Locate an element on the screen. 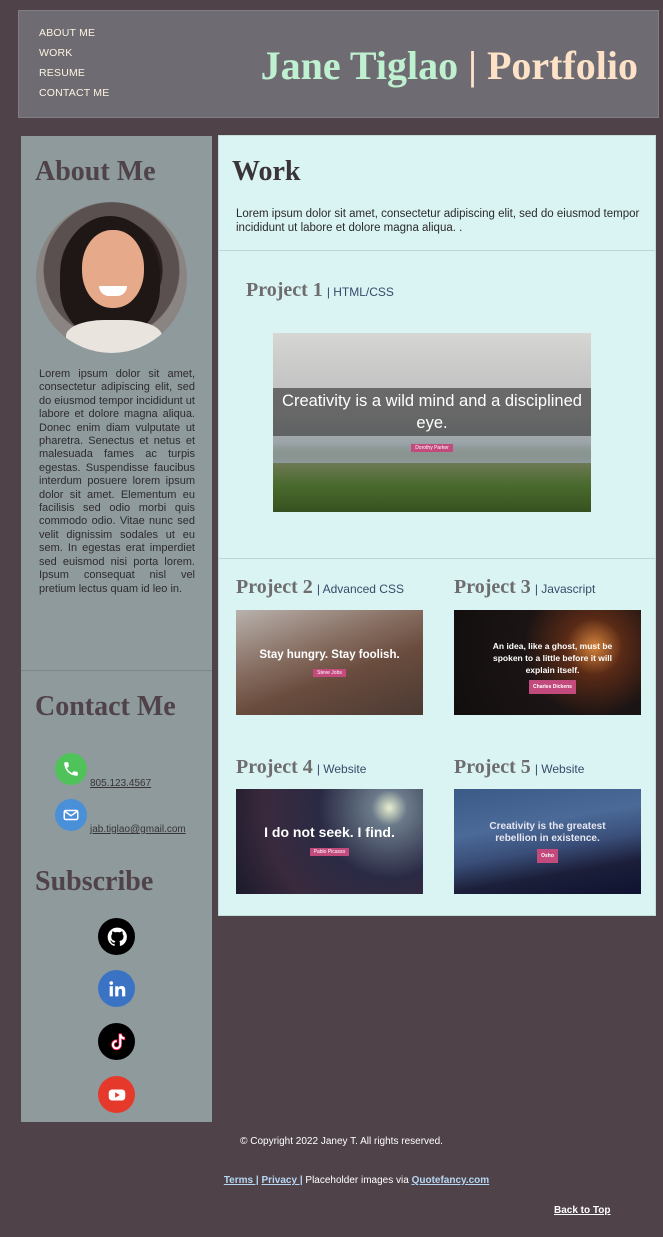  project-1-author: Dorothy Parker is located at coordinates (432, 448).